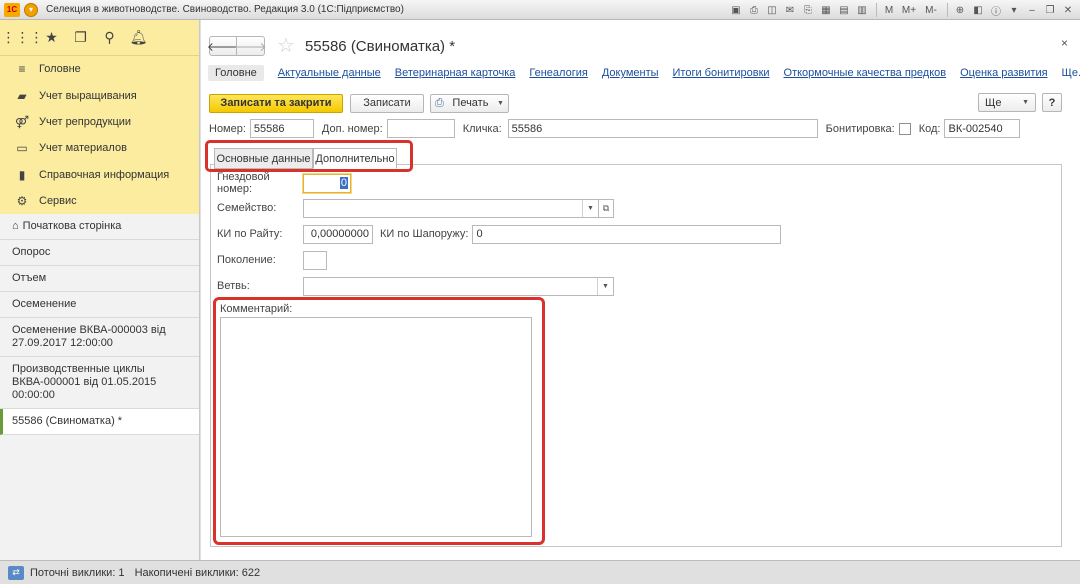 The image size is (1080, 584). I want to click on calendar-icon: ▦, so click(826, 10).